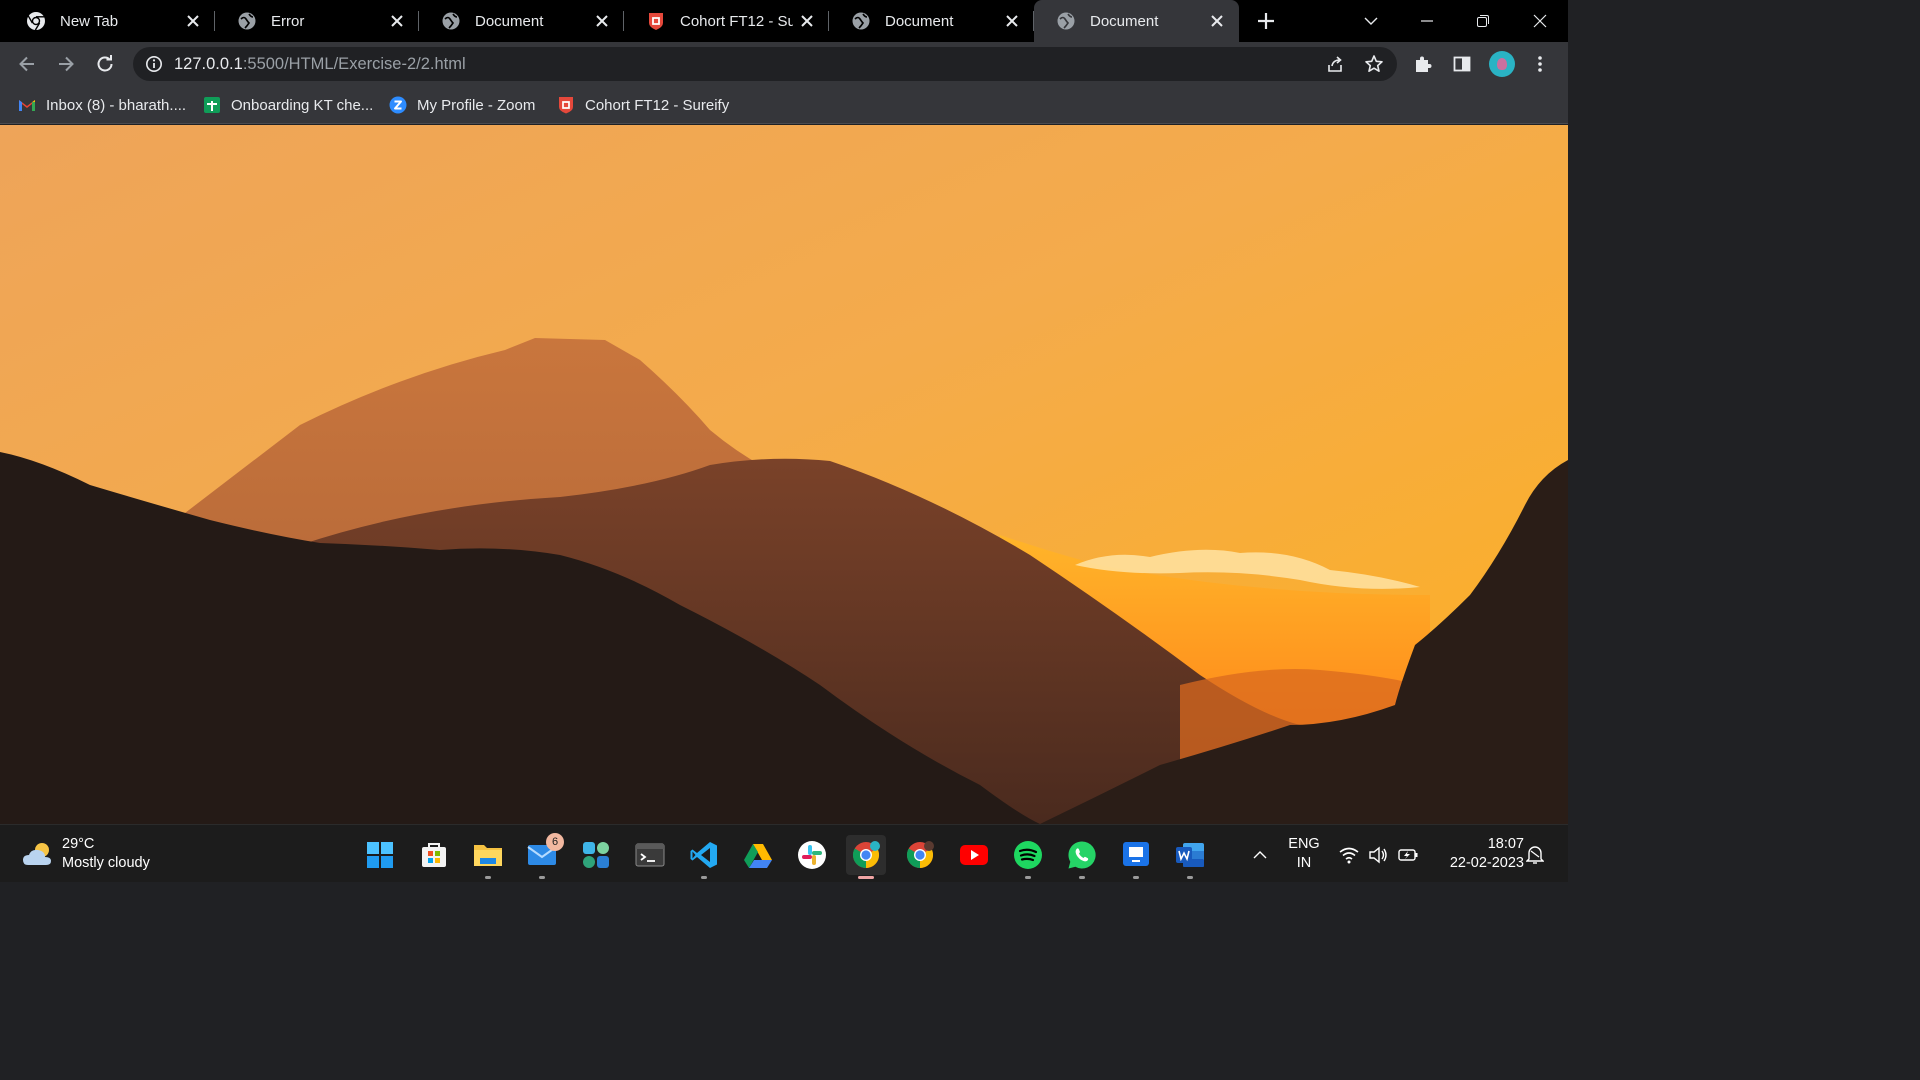 This screenshot has height=1080, width=1920. Describe the element at coordinates (866, 857) in the screenshot. I see `chrome-button` at that location.